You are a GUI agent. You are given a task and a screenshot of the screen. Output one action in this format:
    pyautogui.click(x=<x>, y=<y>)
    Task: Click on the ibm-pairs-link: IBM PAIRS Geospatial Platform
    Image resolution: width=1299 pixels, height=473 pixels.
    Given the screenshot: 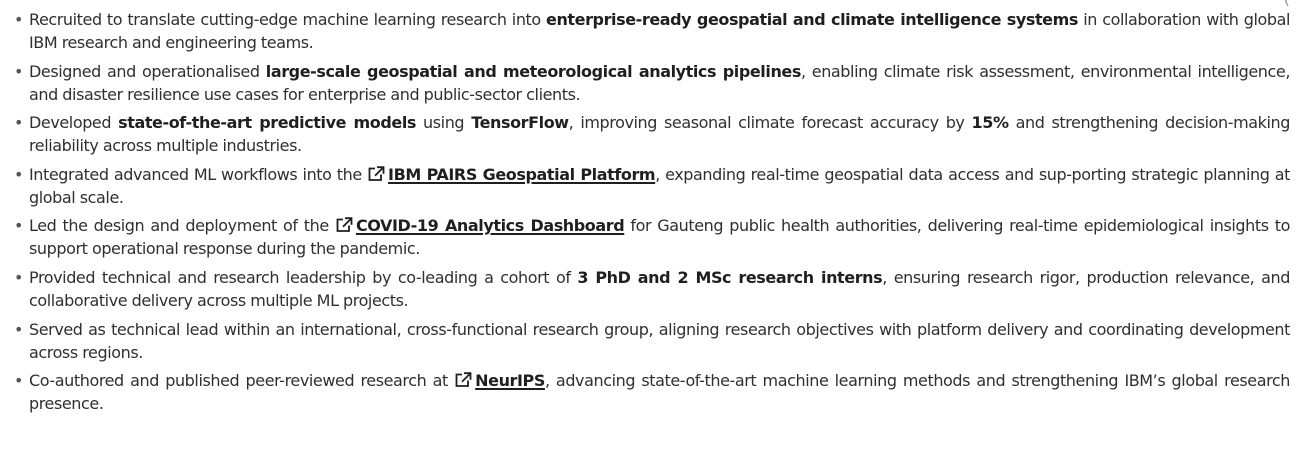 What is the action you would take?
    pyautogui.click(x=511, y=174)
    